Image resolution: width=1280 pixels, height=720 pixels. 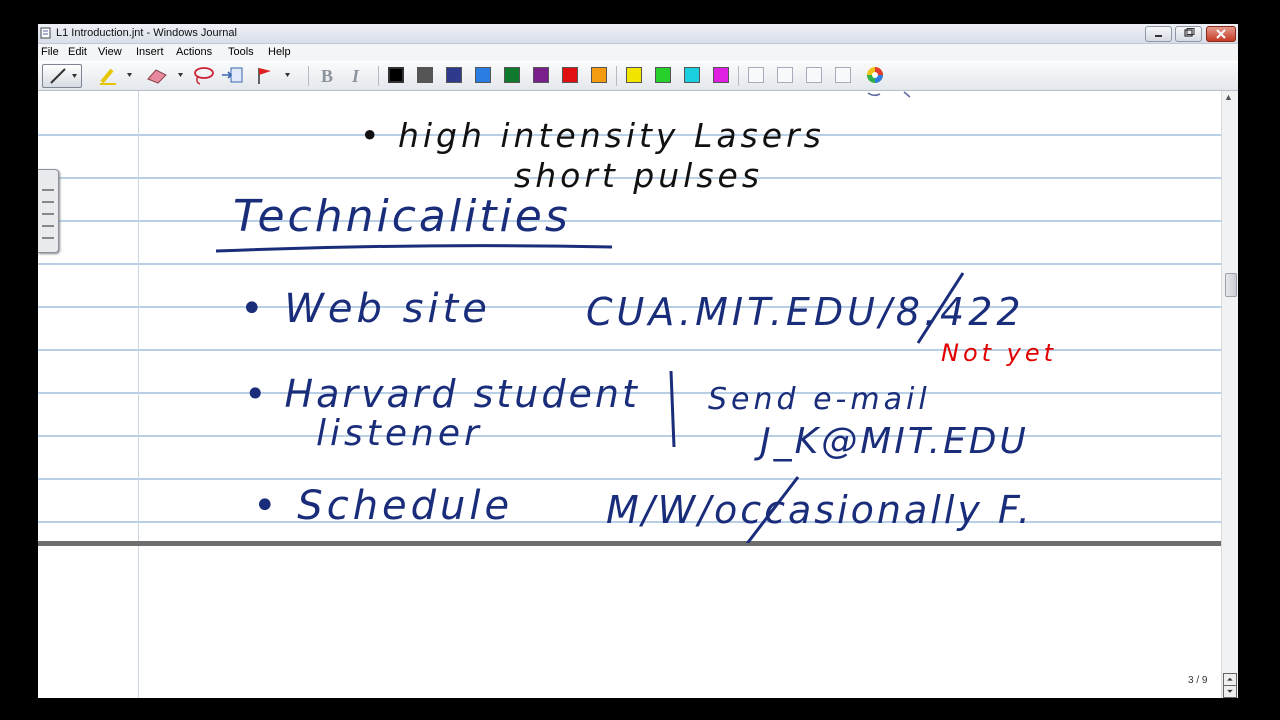 What do you see at coordinates (570, 75) in the screenshot?
I see `color-swatch-red` at bounding box center [570, 75].